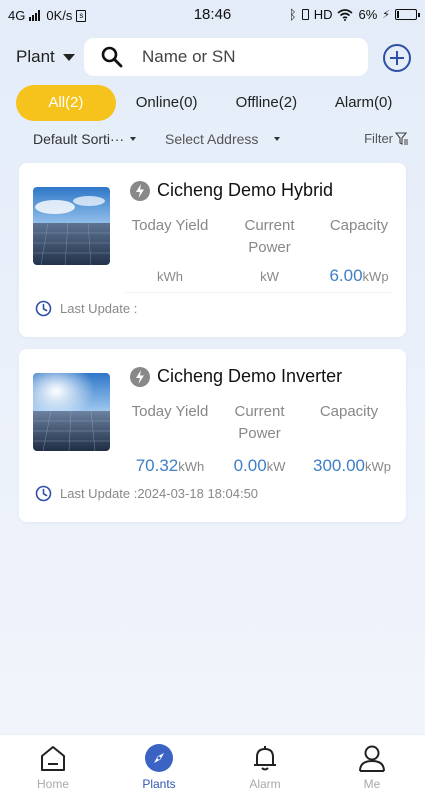  Describe the element at coordinates (265, 758) in the screenshot. I see `bell-icon` at that location.